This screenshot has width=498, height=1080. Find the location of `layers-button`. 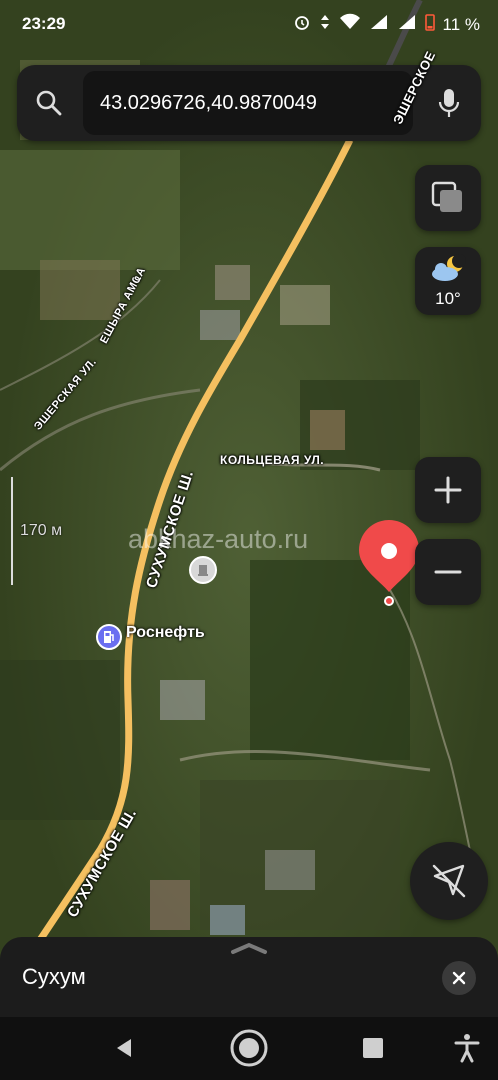

layers-button is located at coordinates (448, 198).